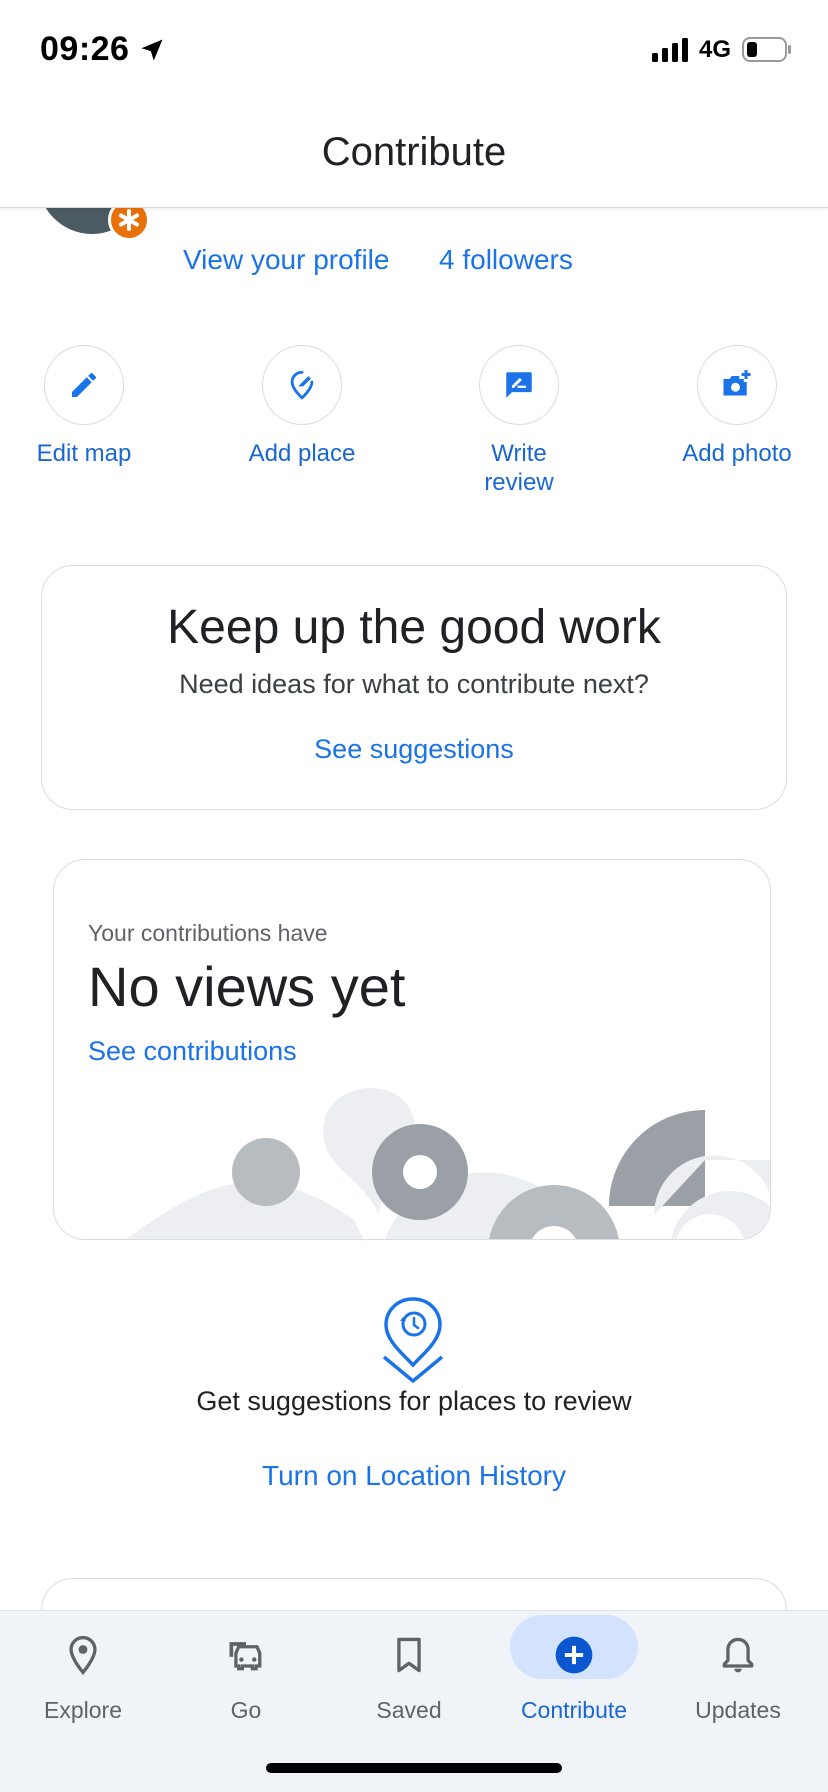 The width and height of the screenshot is (828, 1792). Describe the element at coordinates (409, 1655) in the screenshot. I see `bookmark-icon` at that location.